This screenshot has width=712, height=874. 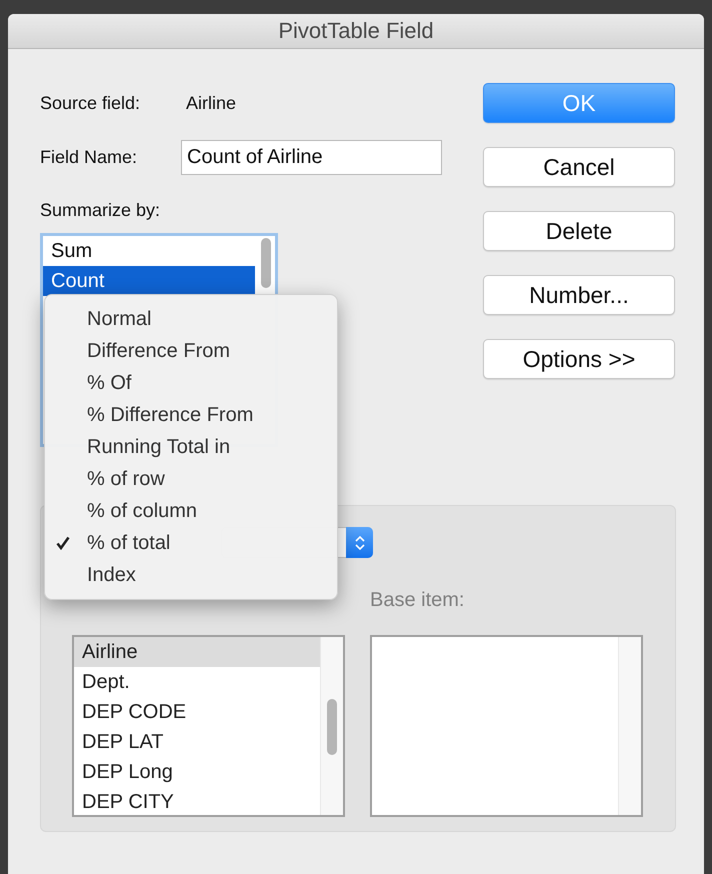 What do you see at coordinates (191, 575) in the screenshot?
I see `menu-item: Index` at bounding box center [191, 575].